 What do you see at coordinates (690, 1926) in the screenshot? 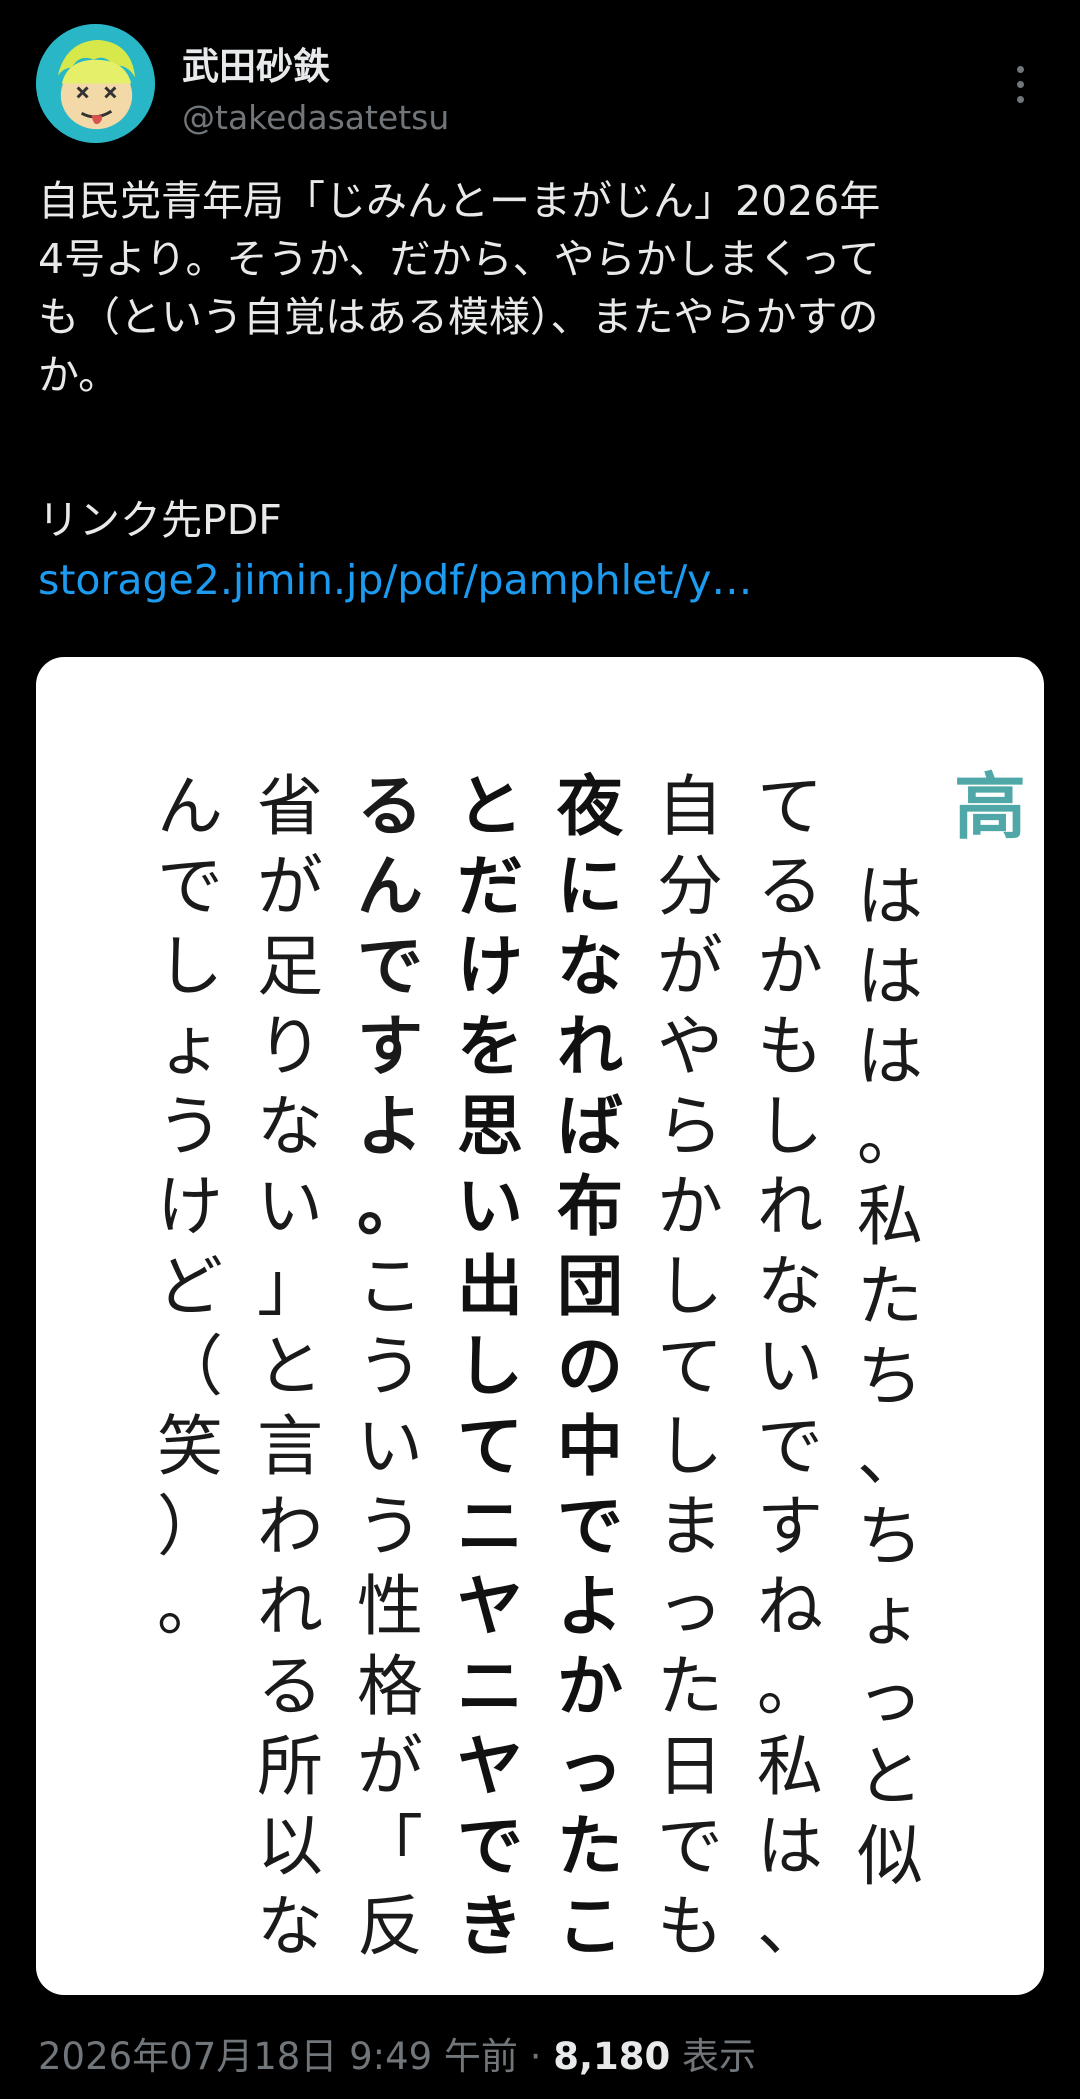
I see `text-char: も` at bounding box center [690, 1926].